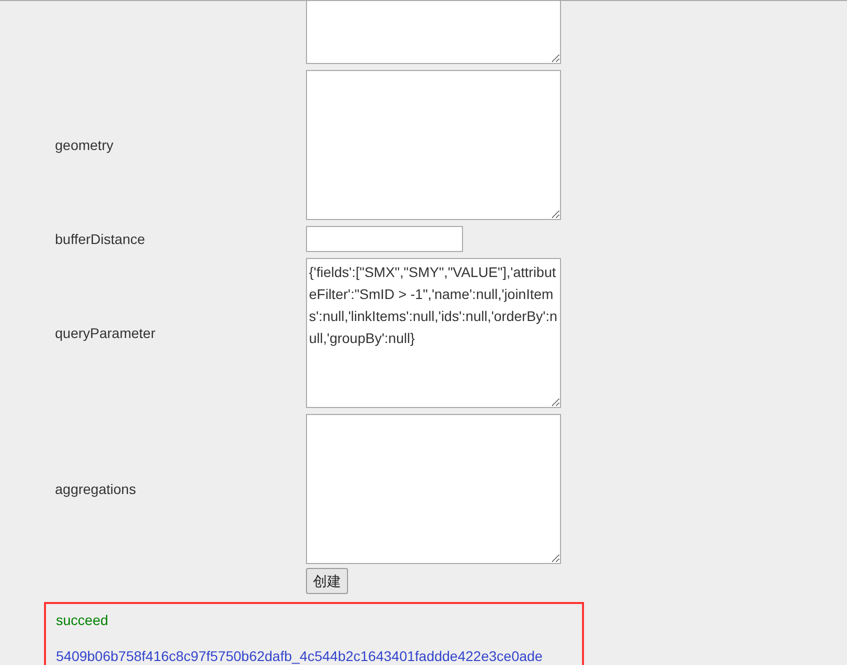  I want to click on field-label: geometry, so click(84, 144).